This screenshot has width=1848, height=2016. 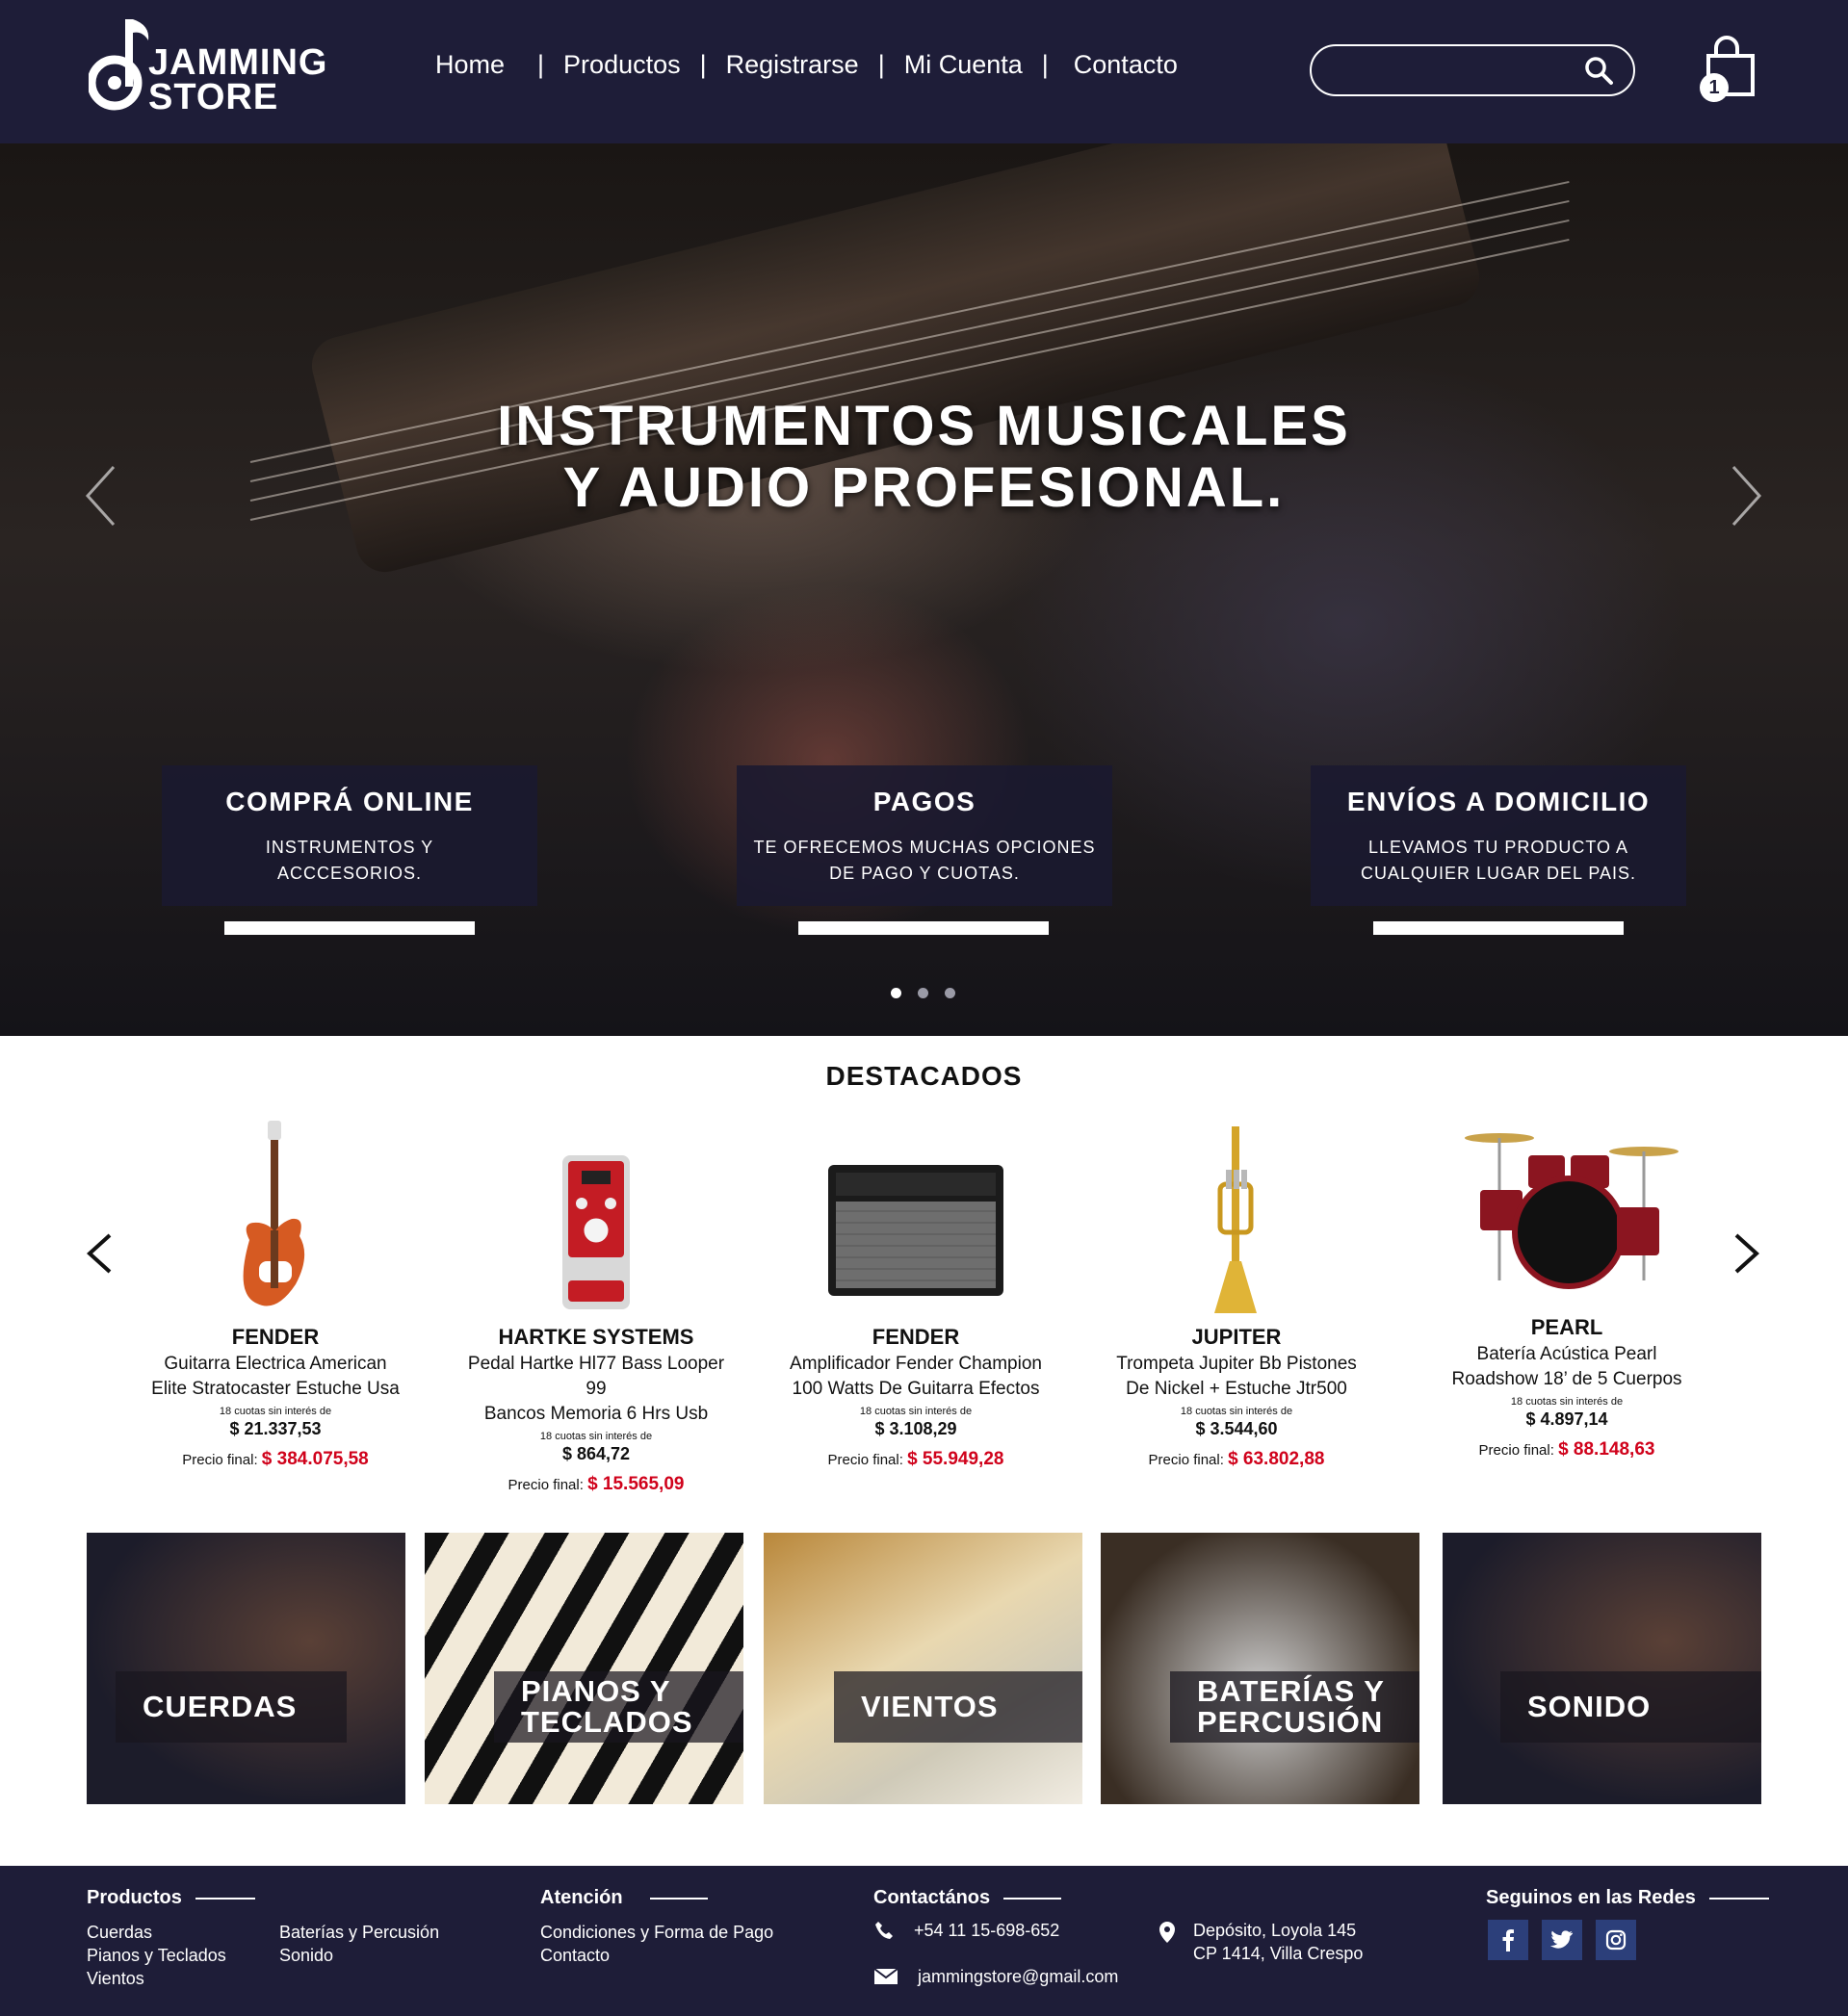 What do you see at coordinates (622, 65) in the screenshot?
I see `nav-productos: Productos` at bounding box center [622, 65].